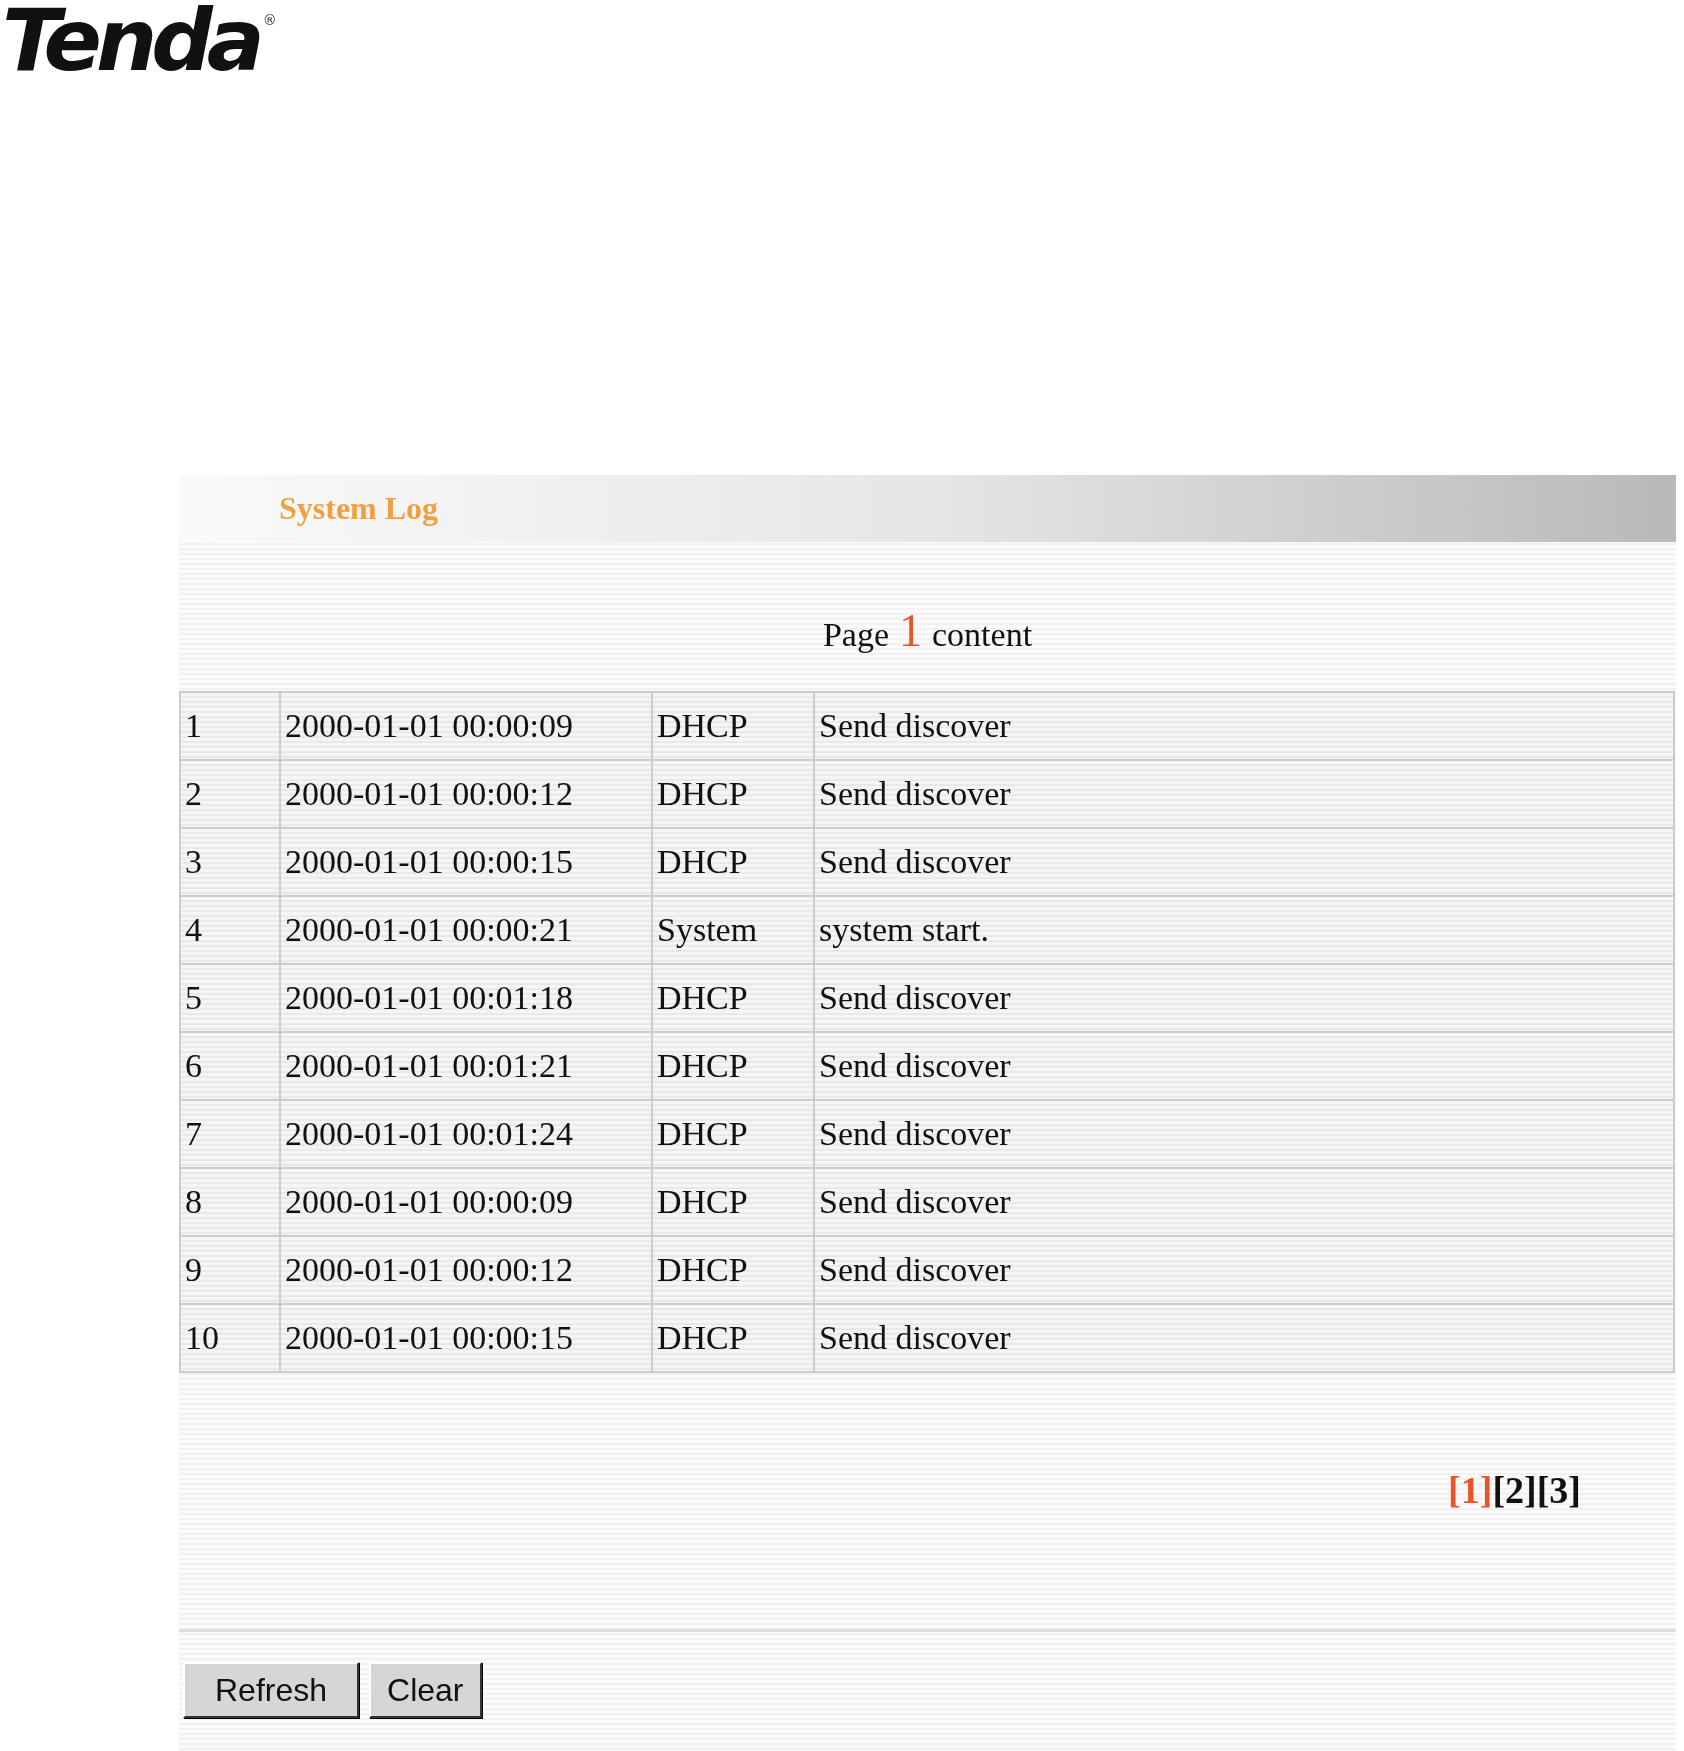 This screenshot has height=1751, width=1684. Describe the element at coordinates (855, 635) in the screenshot. I see `caption-text: Page` at that location.